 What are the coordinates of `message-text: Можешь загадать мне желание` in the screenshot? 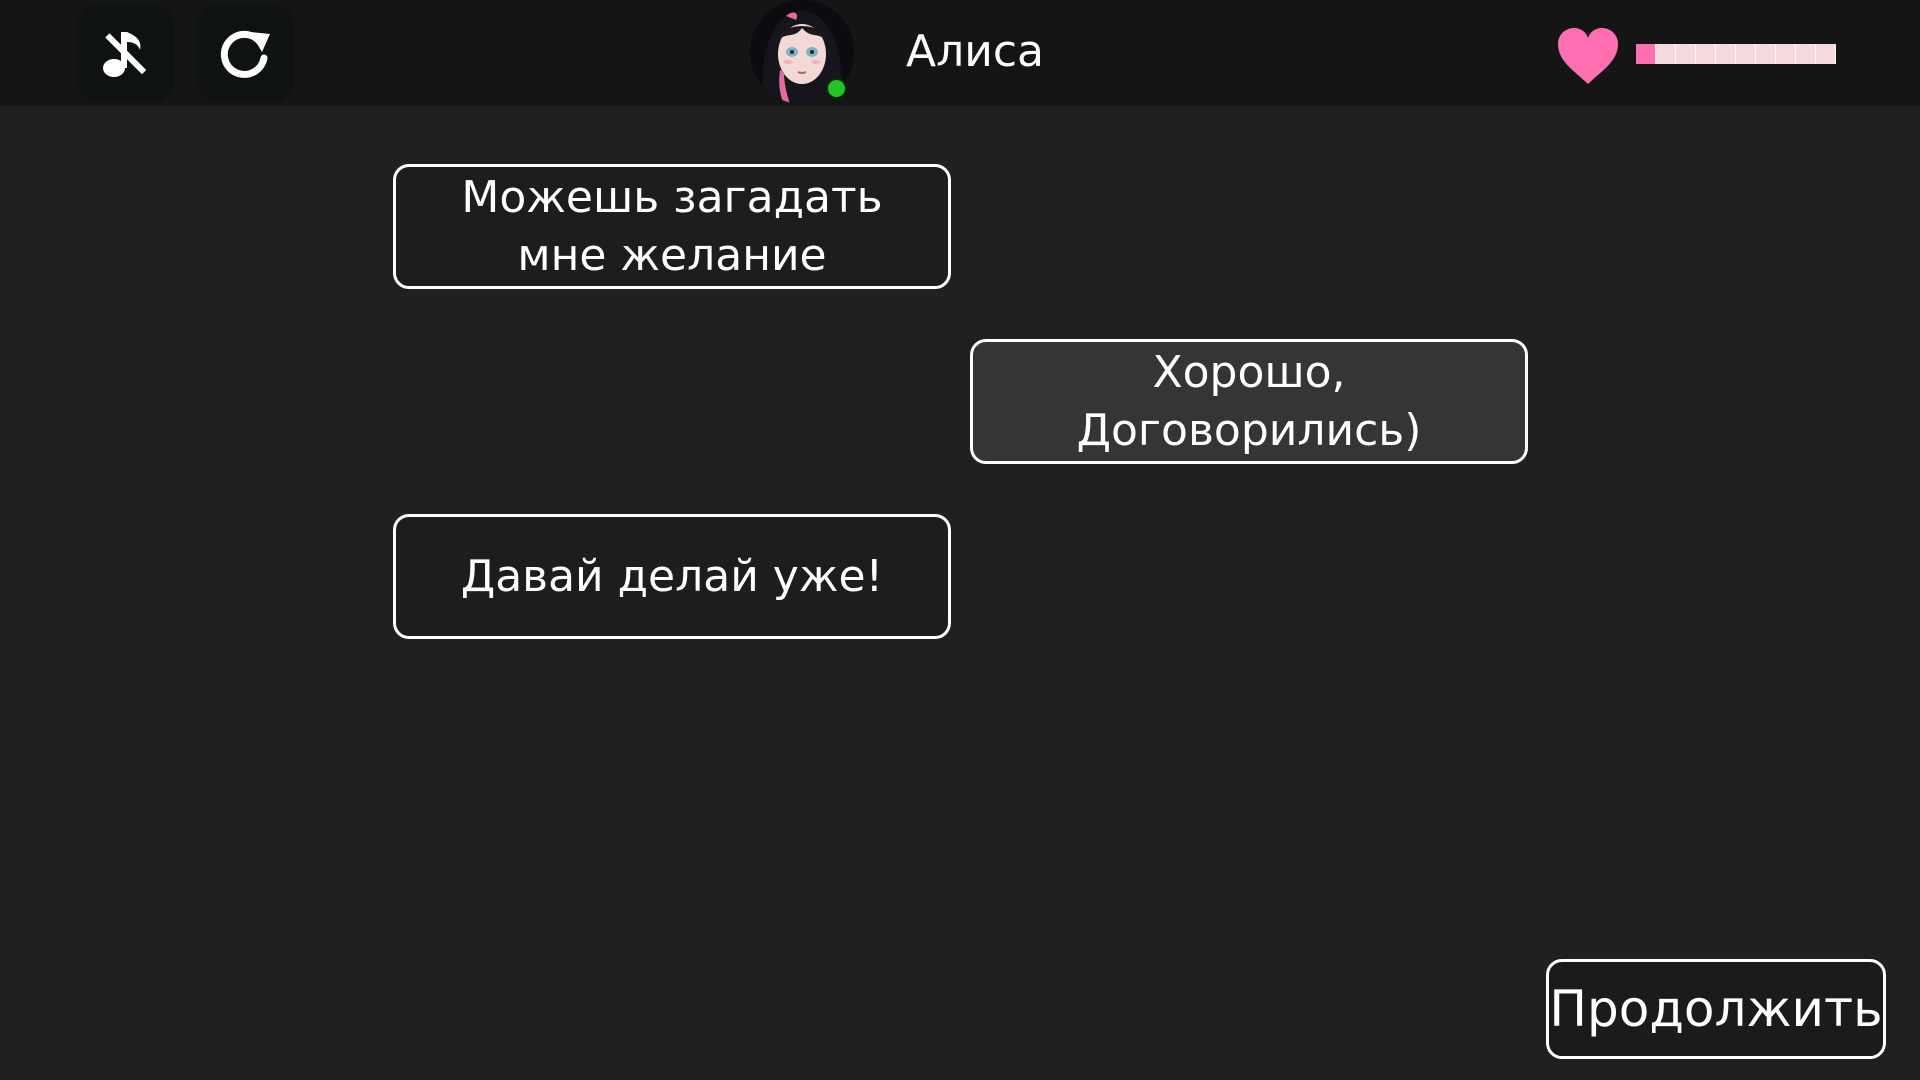 It's located at (672, 226).